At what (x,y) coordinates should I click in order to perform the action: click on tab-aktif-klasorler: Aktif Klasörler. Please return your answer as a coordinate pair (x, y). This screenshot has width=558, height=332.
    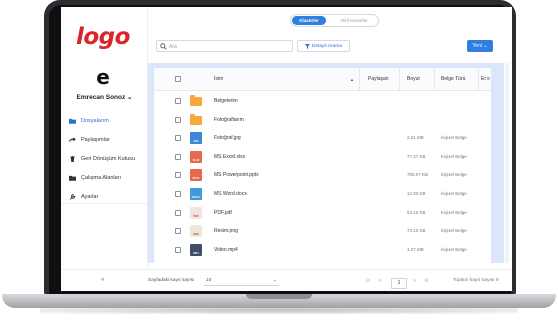
    Looking at the image, I should click on (354, 20).